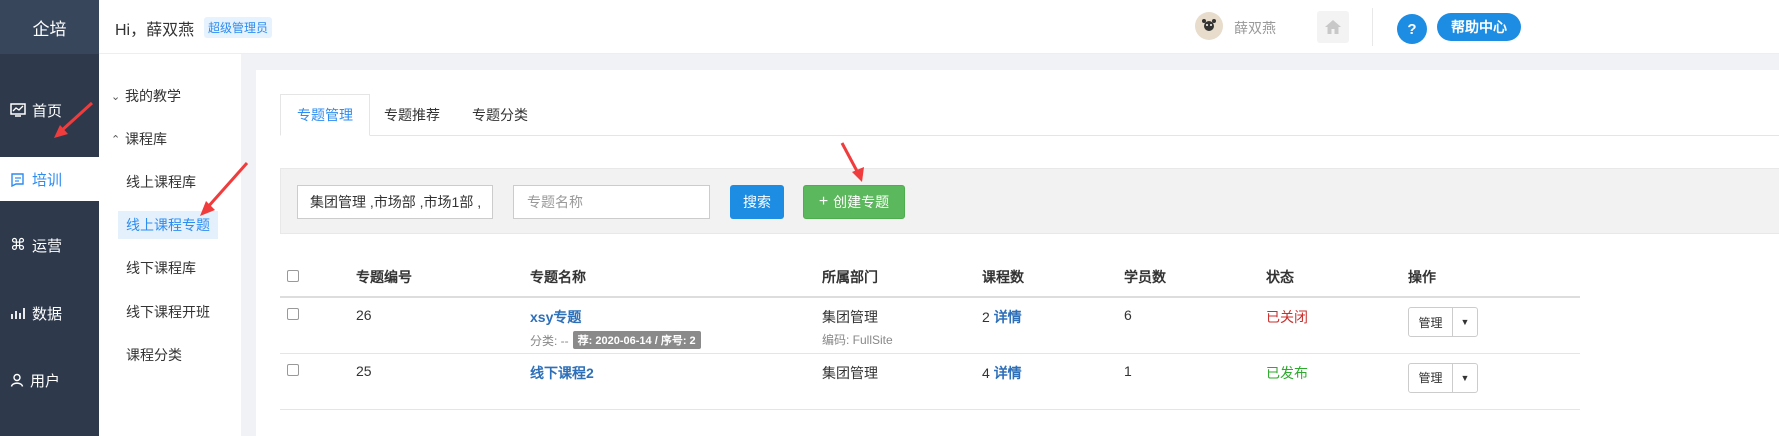  Describe the element at coordinates (1337, 277) in the screenshot. I see `column-header: 状态` at that location.